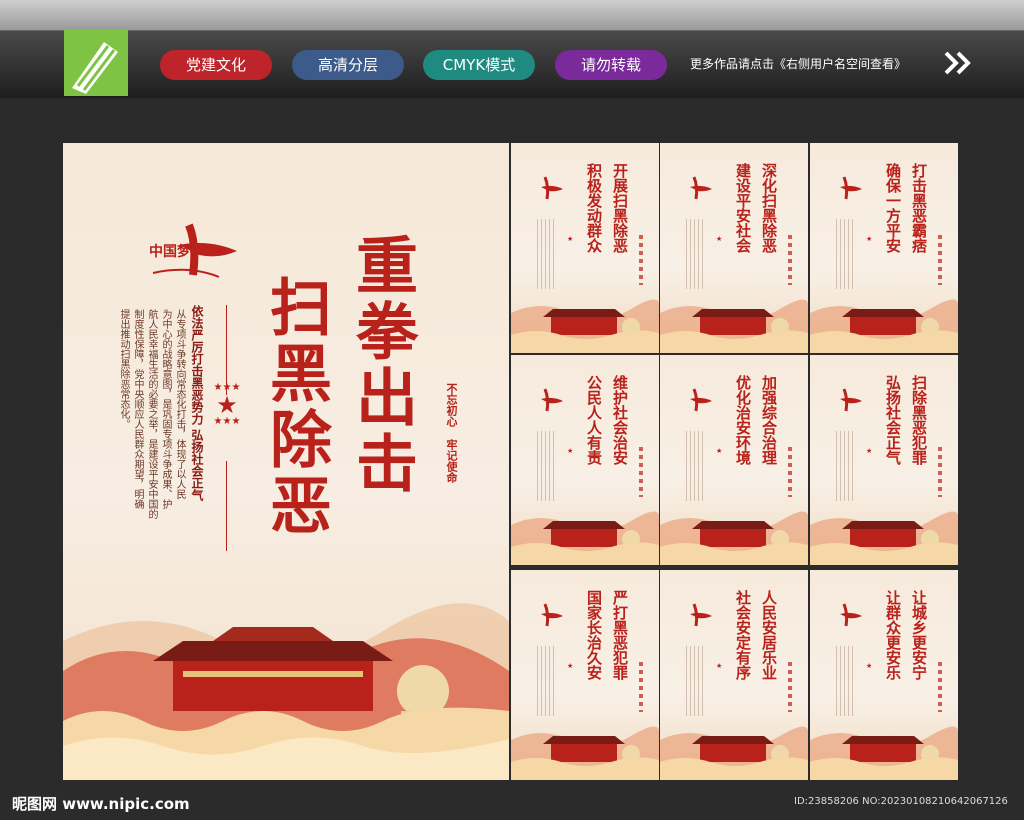 Image resolution: width=1024 pixels, height=820 pixels. What do you see at coordinates (216, 65) in the screenshot?
I see `tag-party-culture: 党建文化` at bounding box center [216, 65].